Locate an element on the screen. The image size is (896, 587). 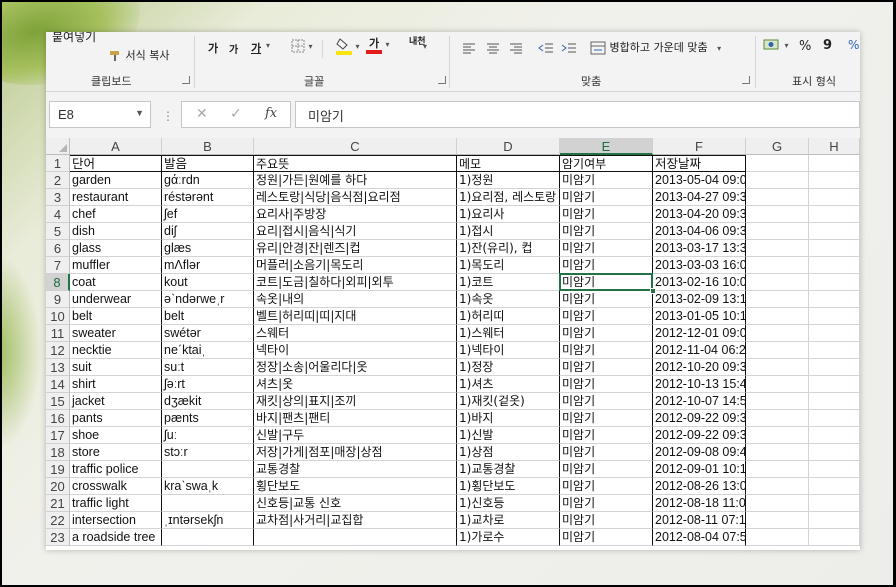
row-header: 10 is located at coordinates (58, 316).